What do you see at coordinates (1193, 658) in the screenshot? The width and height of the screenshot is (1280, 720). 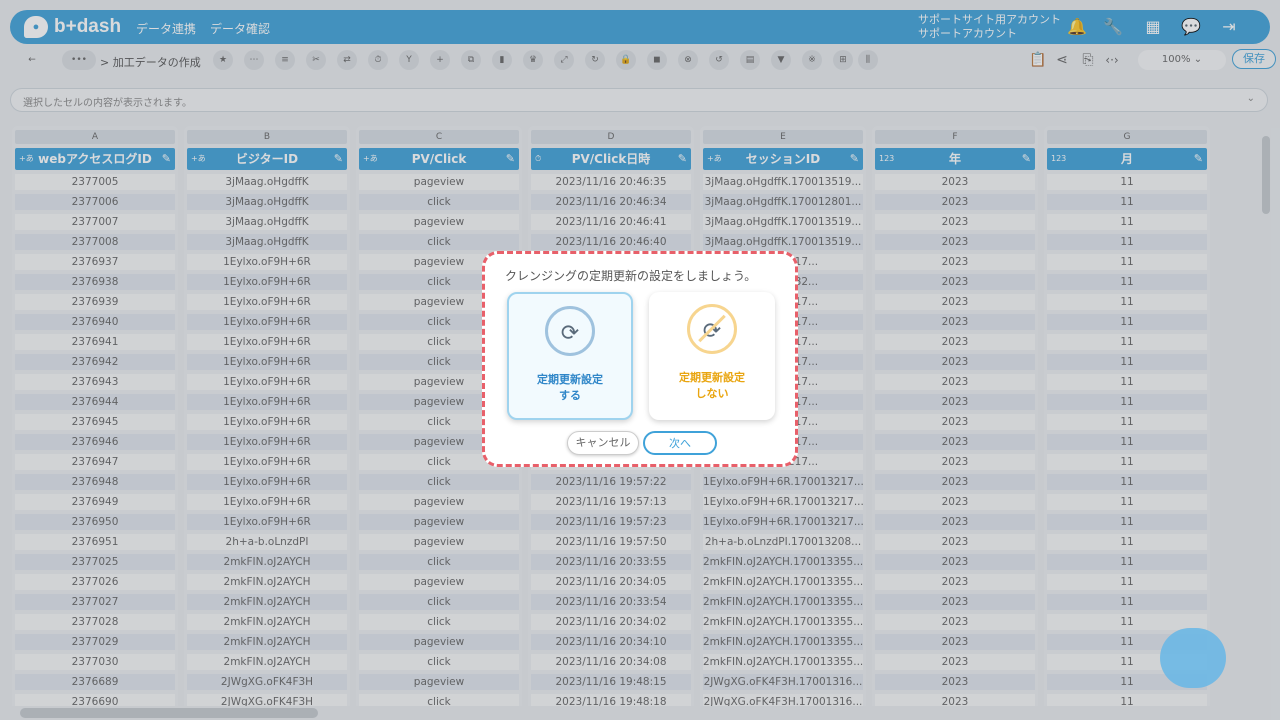 I see `assistant-mascot-icon` at bounding box center [1193, 658].